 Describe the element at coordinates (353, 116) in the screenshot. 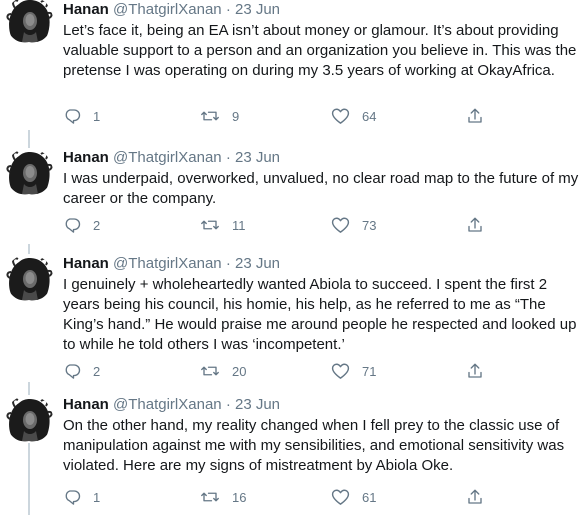

I see `like-button: 64` at that location.